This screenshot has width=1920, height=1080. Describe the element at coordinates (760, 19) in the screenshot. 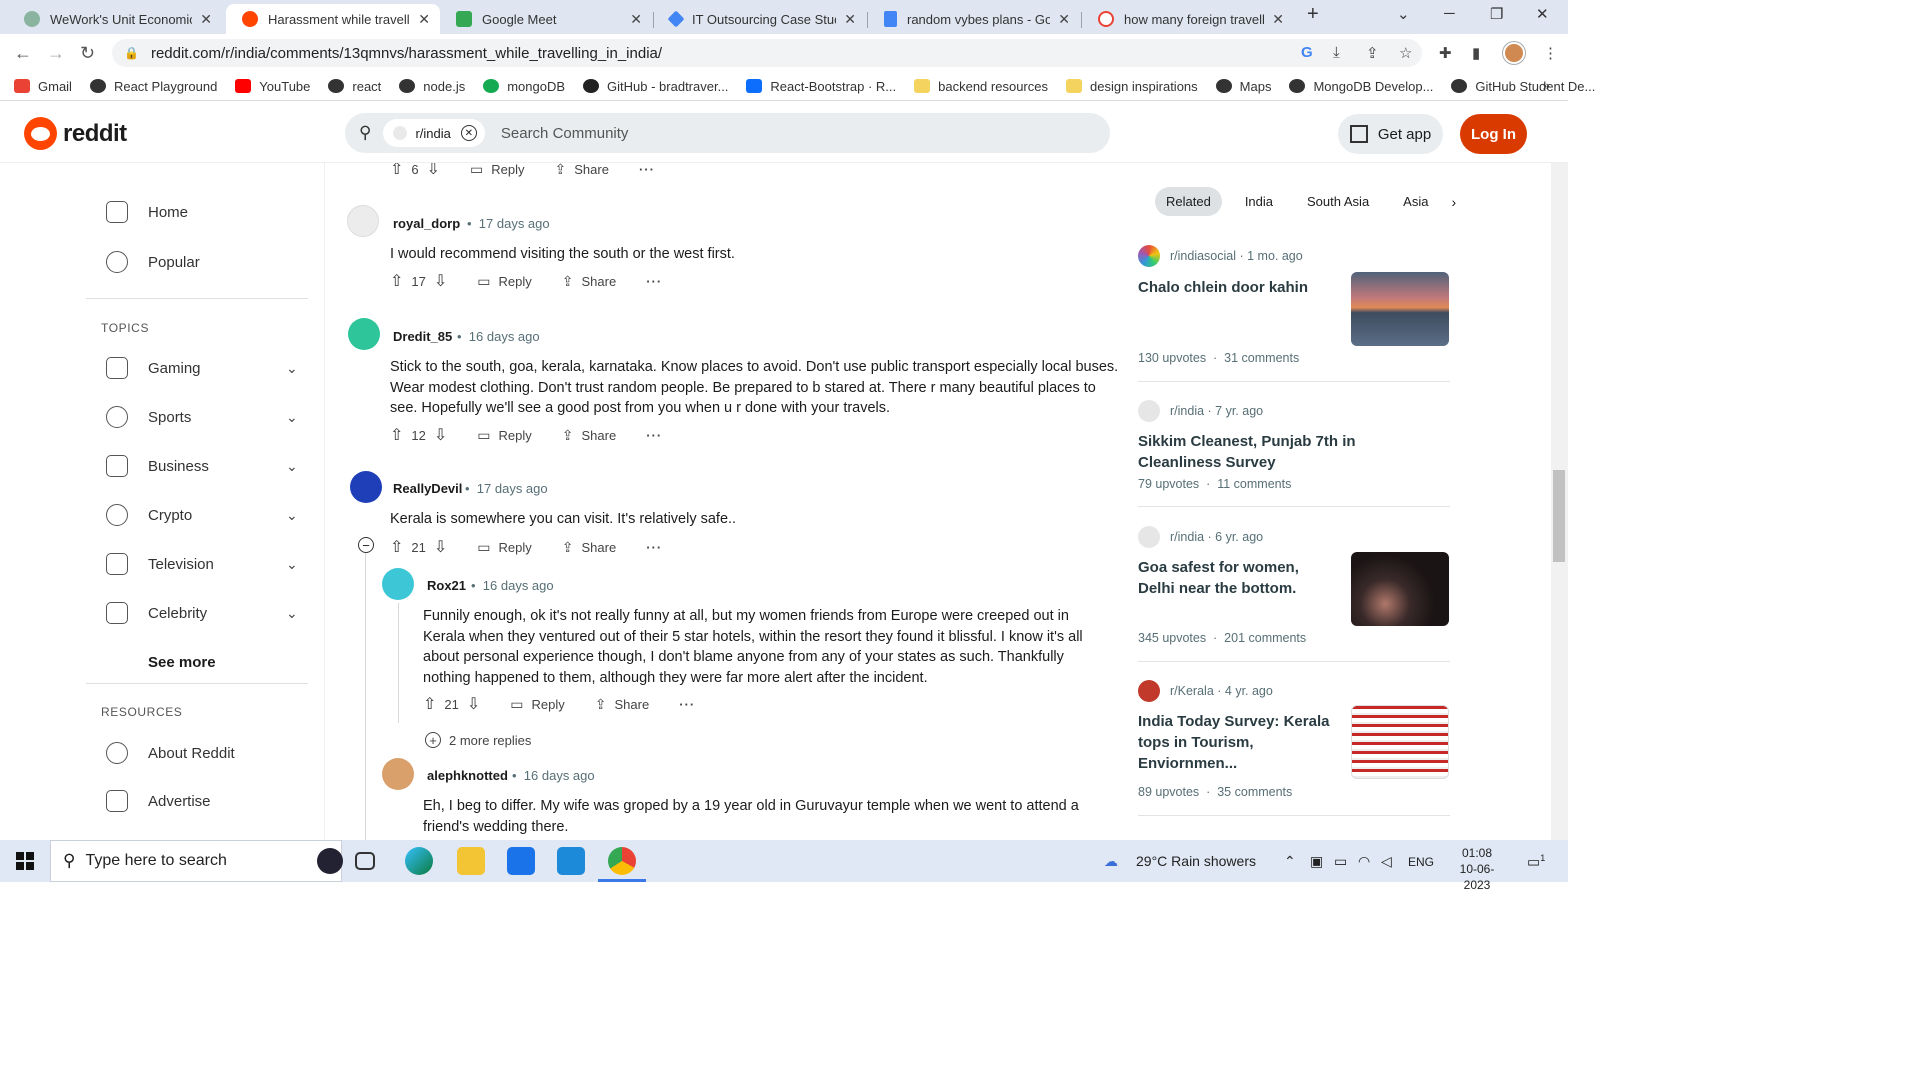

I see `browser-tab-3: IT Outsourcing Case Studies ✕` at that location.